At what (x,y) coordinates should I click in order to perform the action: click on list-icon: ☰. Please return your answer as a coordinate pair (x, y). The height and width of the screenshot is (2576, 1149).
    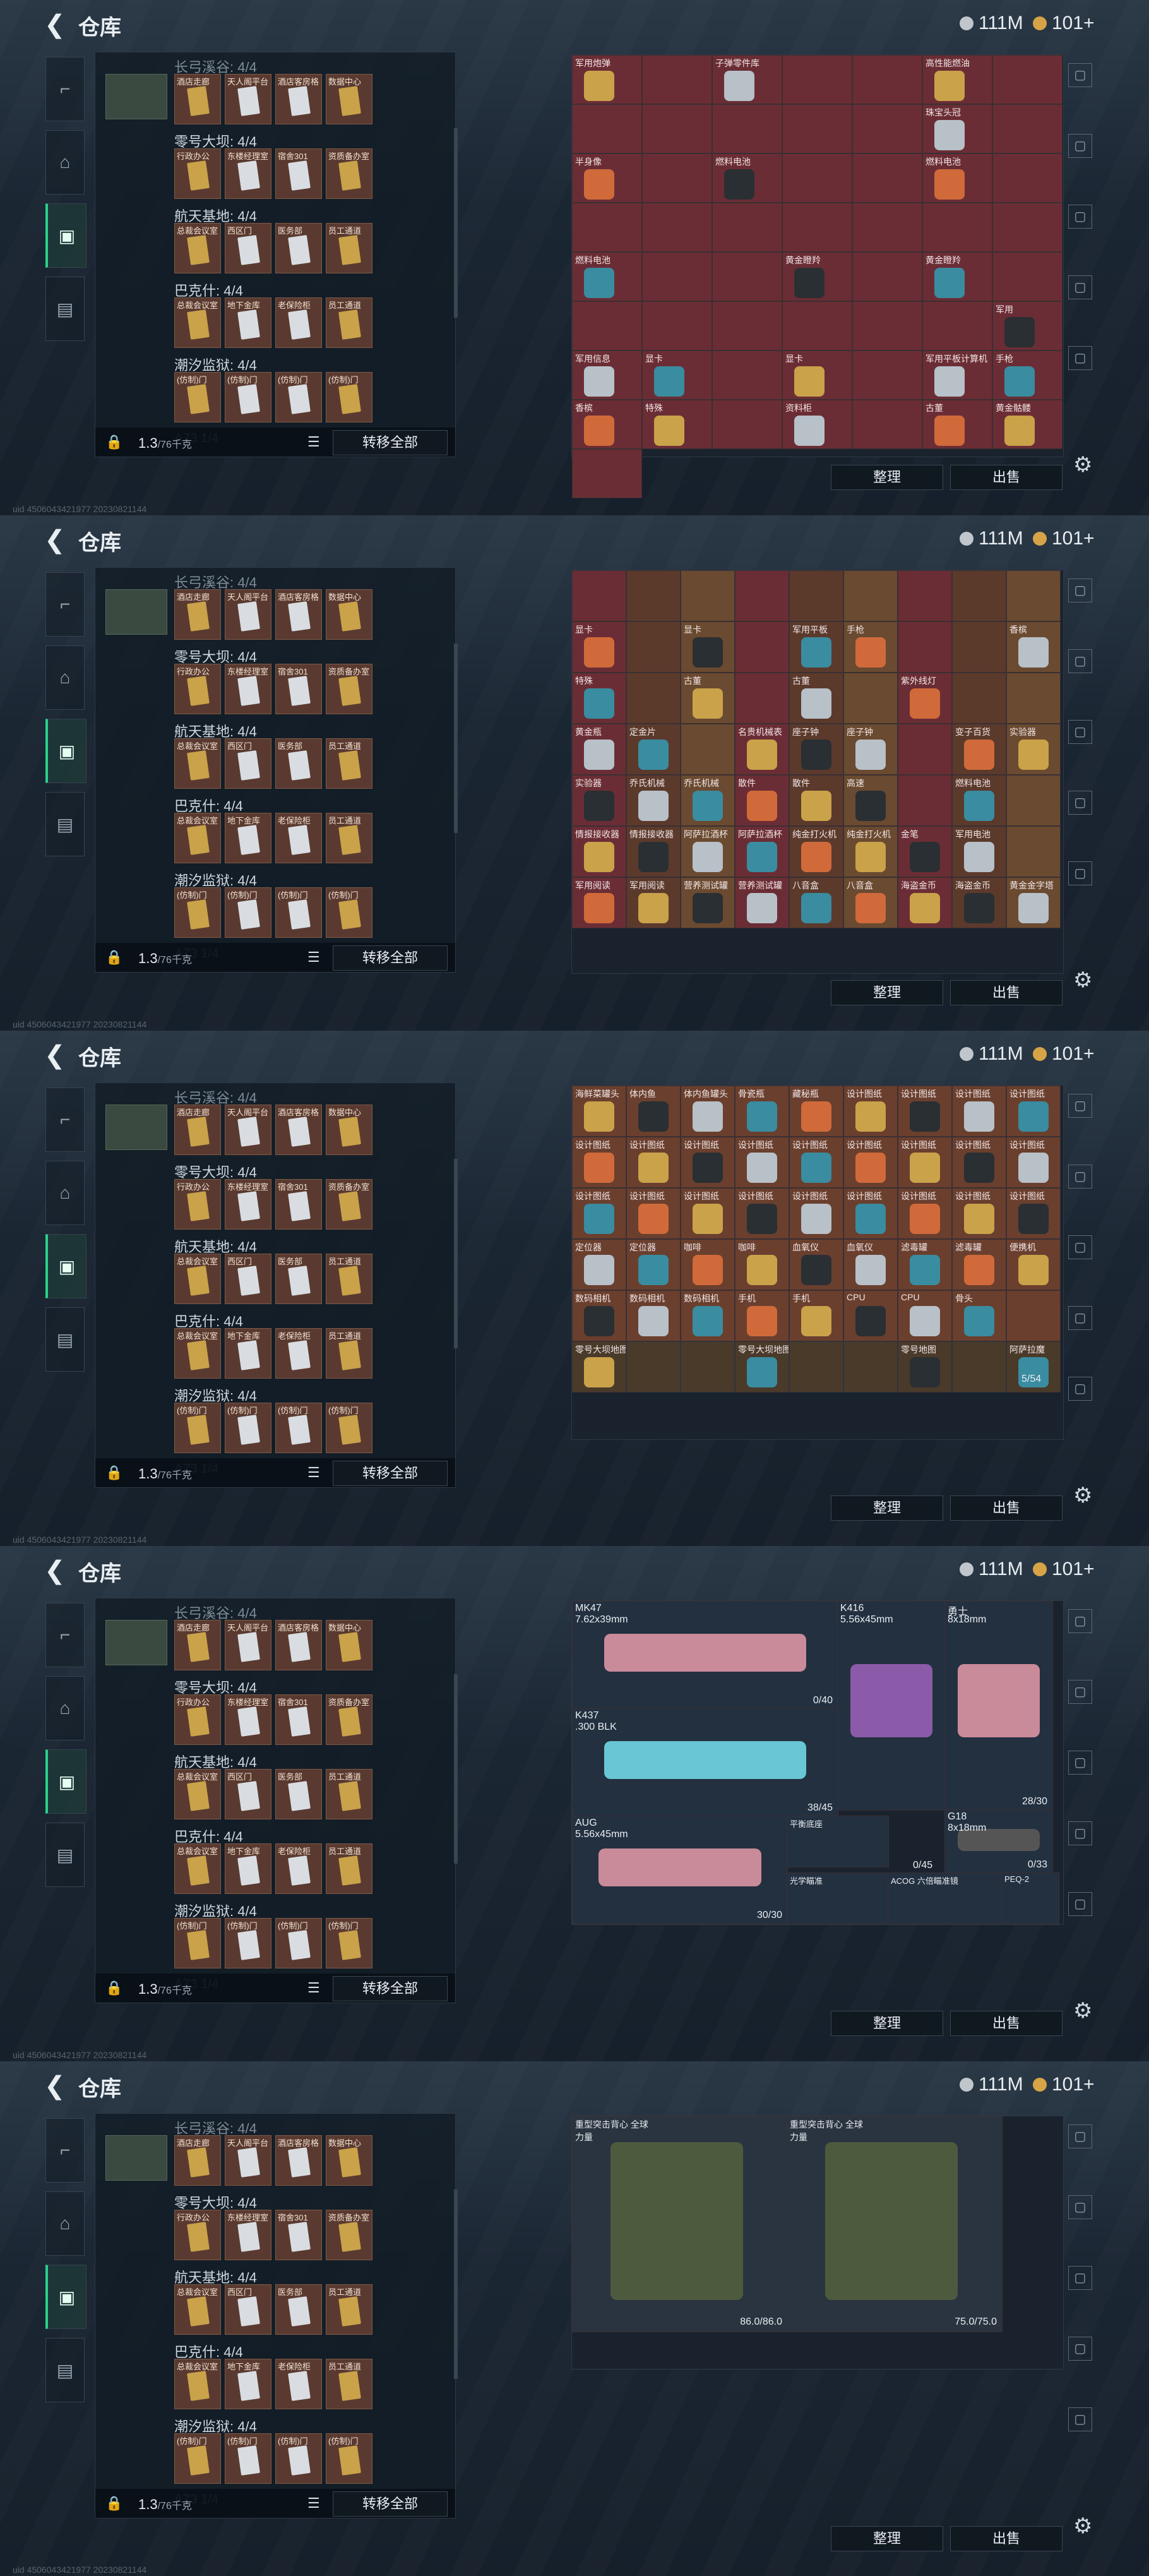
    Looking at the image, I should click on (313, 1473).